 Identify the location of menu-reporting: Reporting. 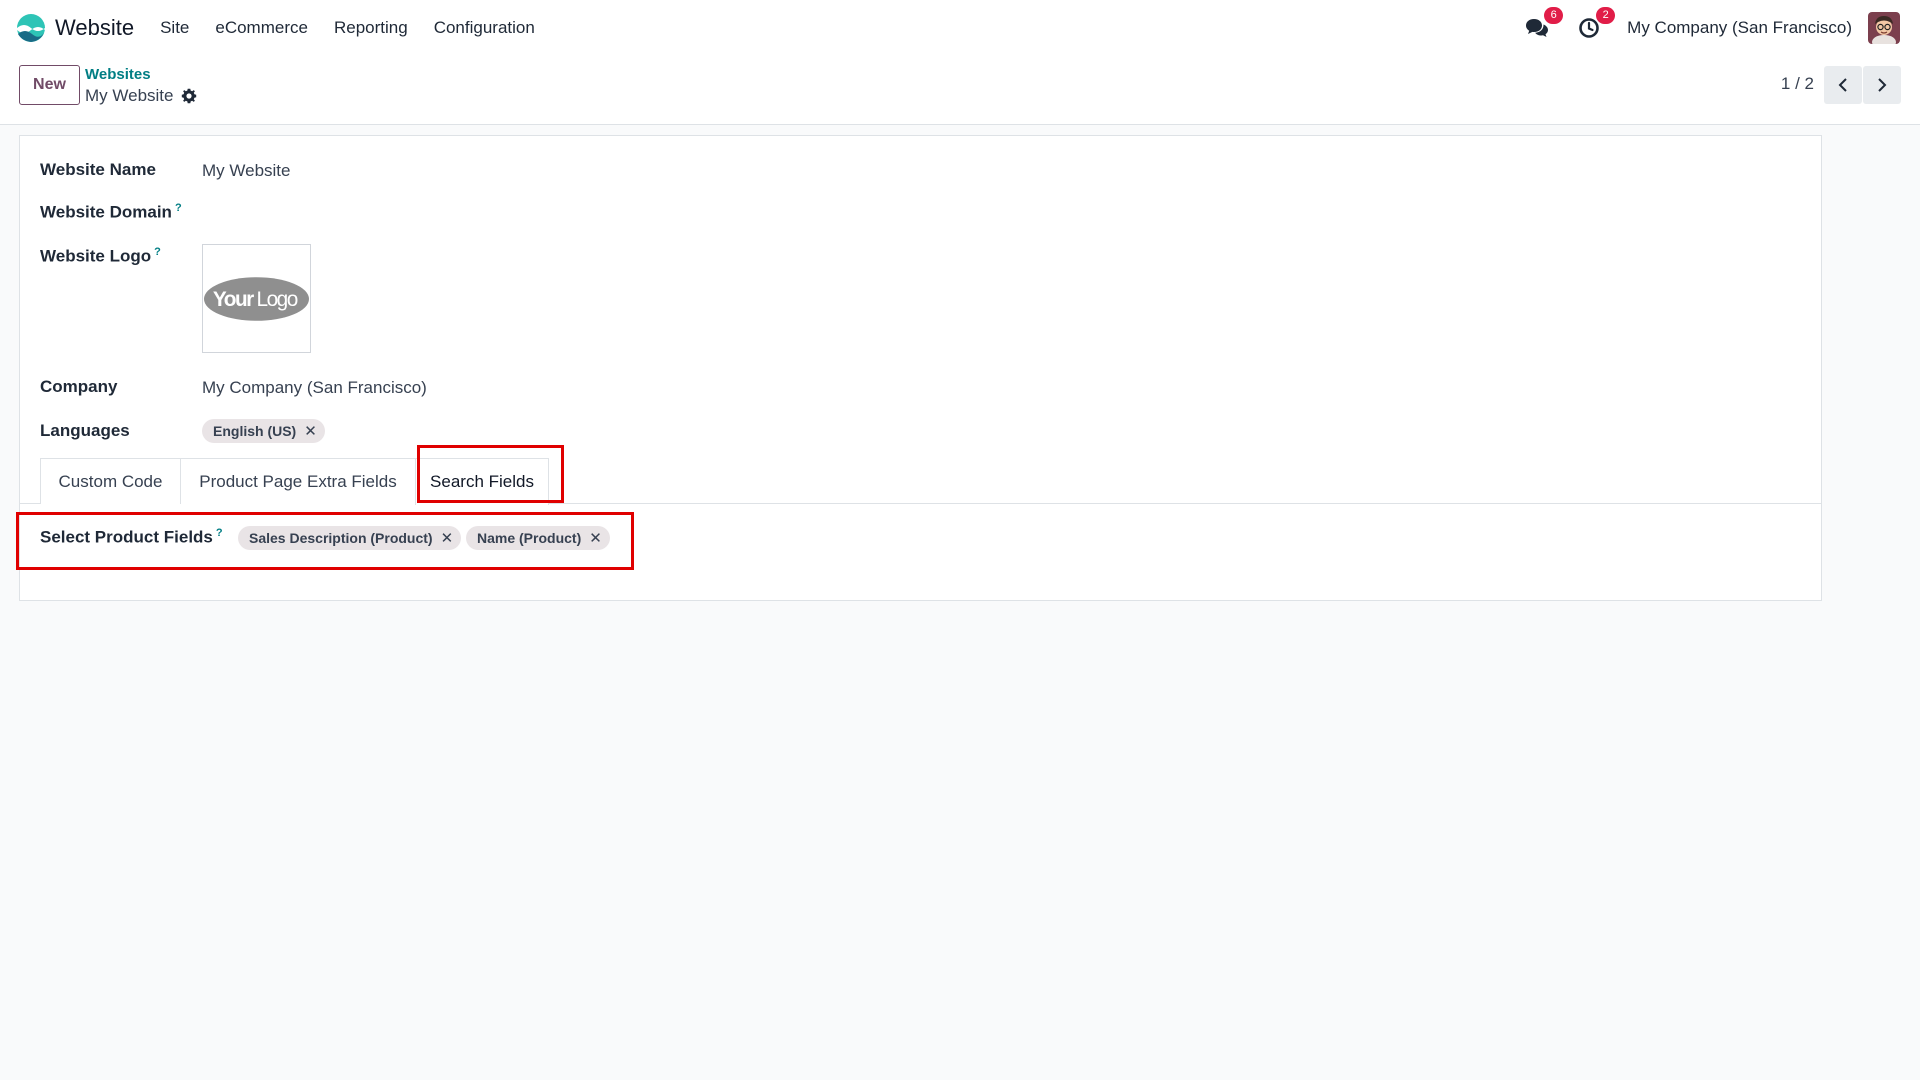
(371, 28).